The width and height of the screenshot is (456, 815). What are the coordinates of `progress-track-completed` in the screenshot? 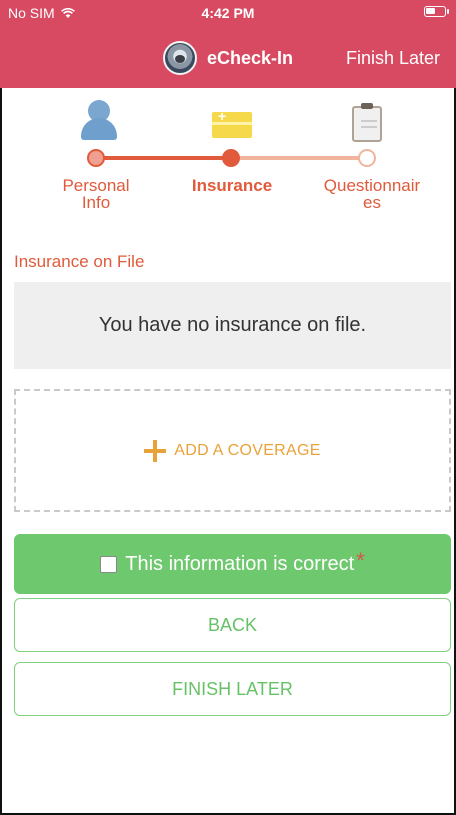 It's located at (164, 158).